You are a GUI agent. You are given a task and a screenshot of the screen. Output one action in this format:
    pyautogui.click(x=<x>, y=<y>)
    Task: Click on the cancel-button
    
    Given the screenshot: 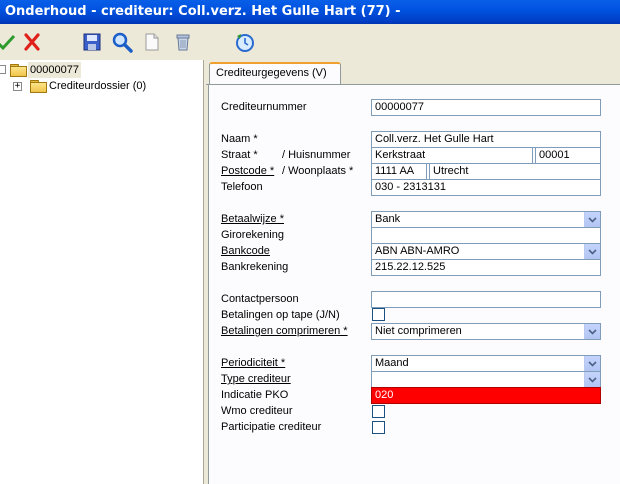 What is the action you would take?
    pyautogui.click(x=32, y=42)
    